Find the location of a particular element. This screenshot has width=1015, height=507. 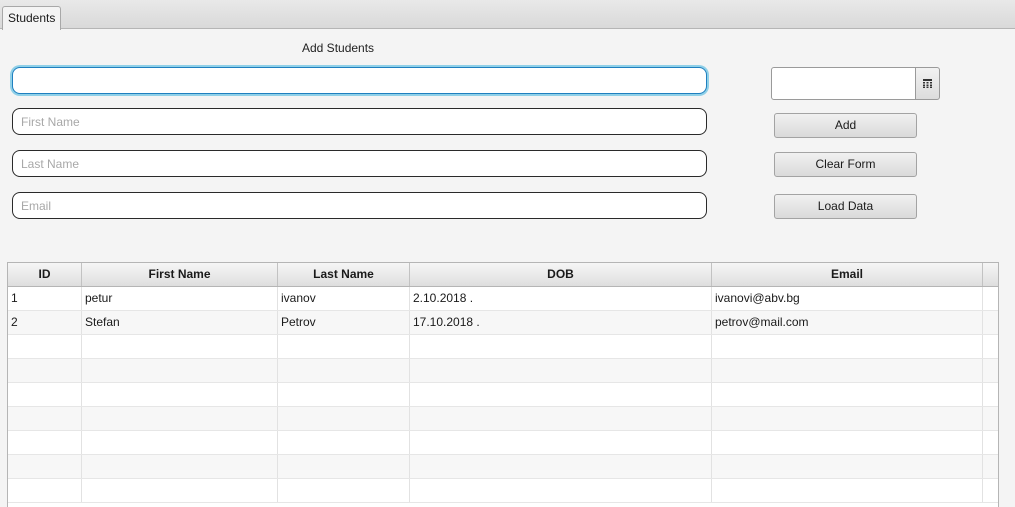

tab-bar: Students is located at coordinates (507, 15).